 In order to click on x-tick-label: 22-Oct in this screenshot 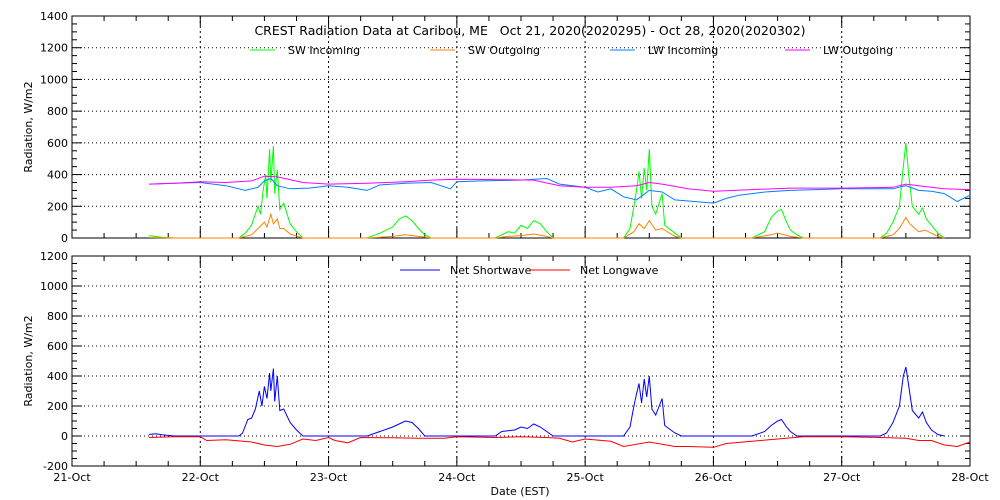, I will do `click(201, 477)`.